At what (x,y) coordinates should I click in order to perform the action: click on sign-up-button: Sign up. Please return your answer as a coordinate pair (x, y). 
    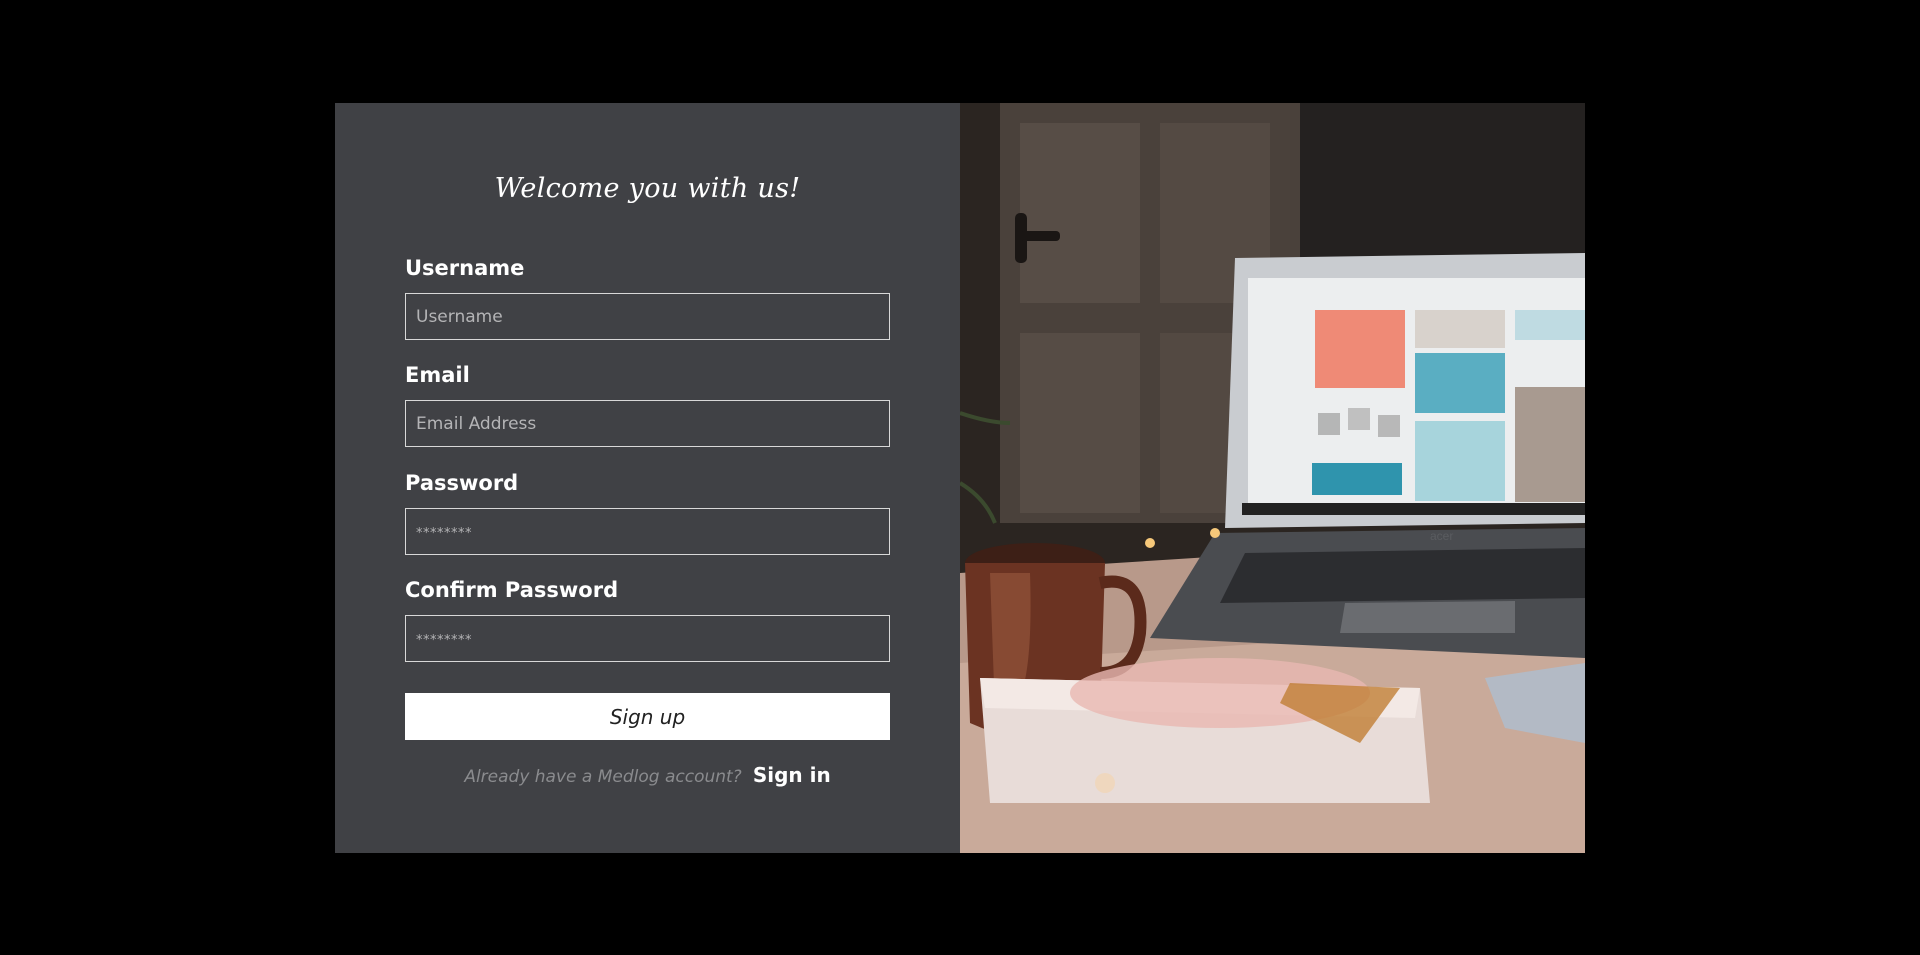
    Looking at the image, I should click on (647, 716).